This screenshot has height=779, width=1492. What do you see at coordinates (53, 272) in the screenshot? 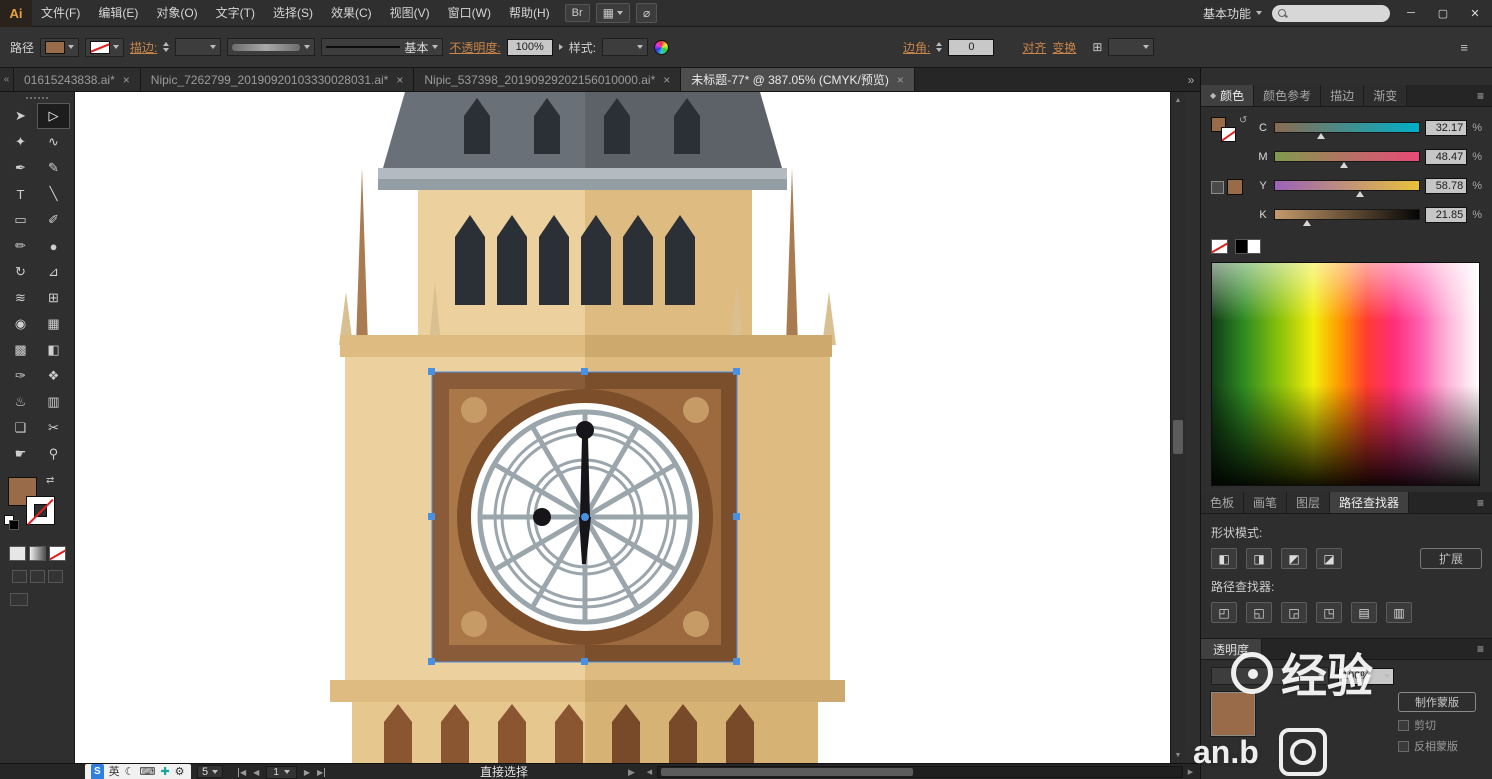
I see `scale-tool: ⊿` at bounding box center [53, 272].